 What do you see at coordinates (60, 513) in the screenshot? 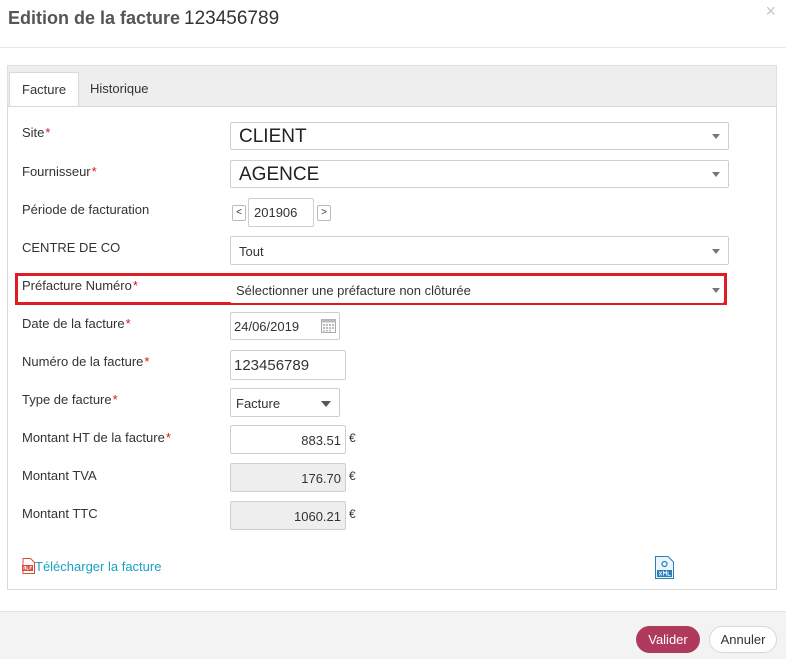
I see `montant-ttc-label: Montant TTC` at bounding box center [60, 513].